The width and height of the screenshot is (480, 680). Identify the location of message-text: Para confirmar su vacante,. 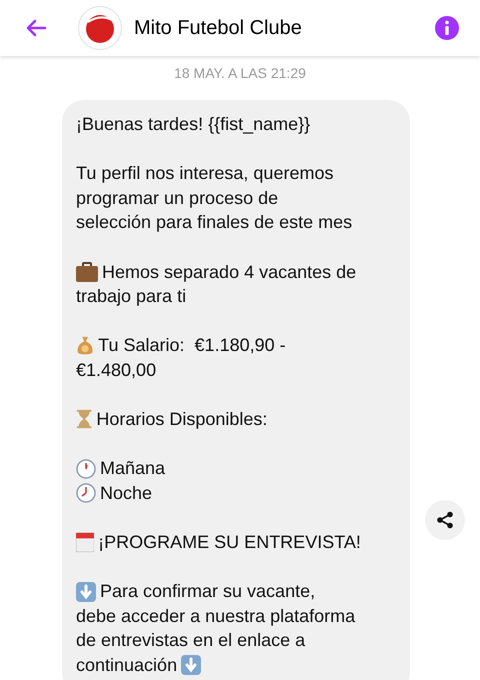
(208, 592).